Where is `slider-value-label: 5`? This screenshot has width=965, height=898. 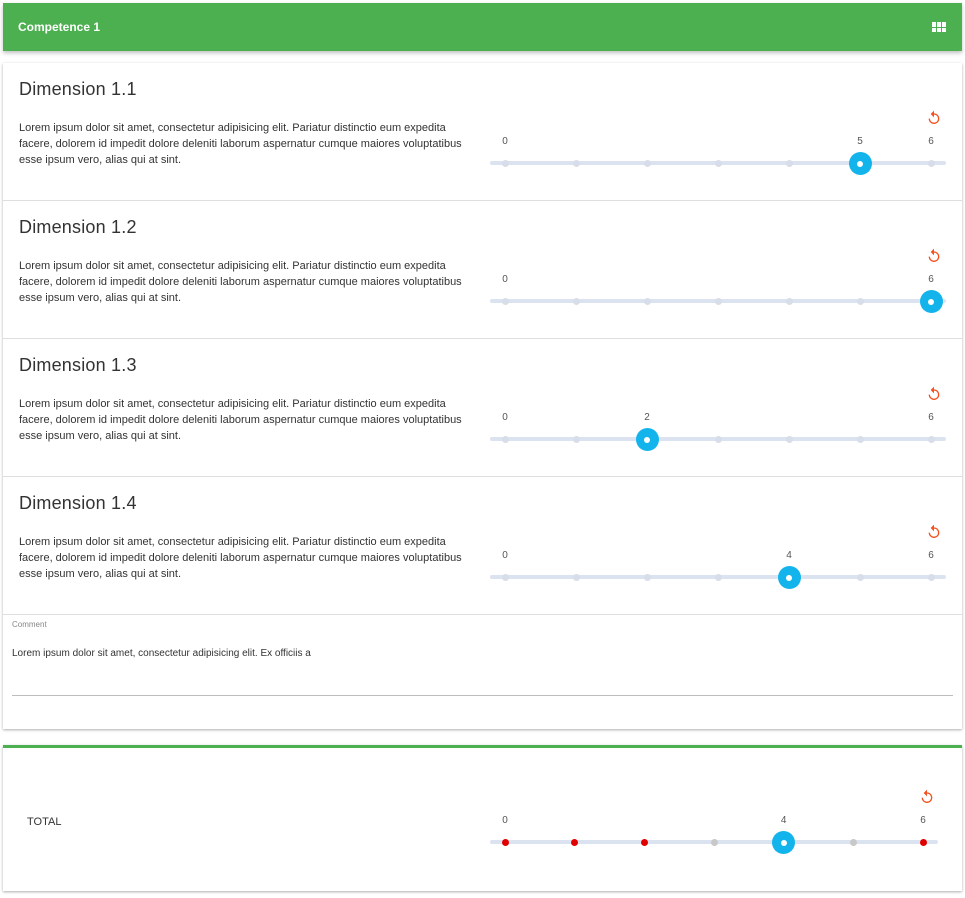 slider-value-label: 5 is located at coordinates (860, 141).